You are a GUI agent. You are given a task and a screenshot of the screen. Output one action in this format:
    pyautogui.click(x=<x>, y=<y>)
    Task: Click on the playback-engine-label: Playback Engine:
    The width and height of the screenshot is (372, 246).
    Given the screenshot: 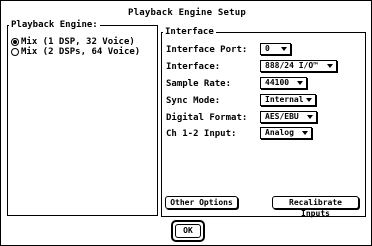 What is the action you would take?
    pyautogui.click(x=54, y=25)
    